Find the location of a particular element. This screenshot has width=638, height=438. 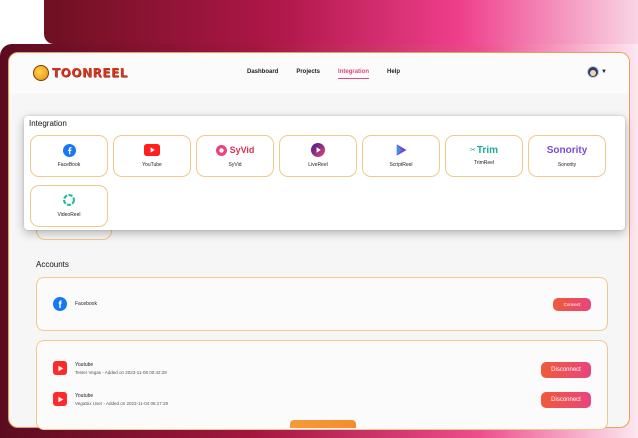

brand-logo: TOONREEL is located at coordinates (80, 73).